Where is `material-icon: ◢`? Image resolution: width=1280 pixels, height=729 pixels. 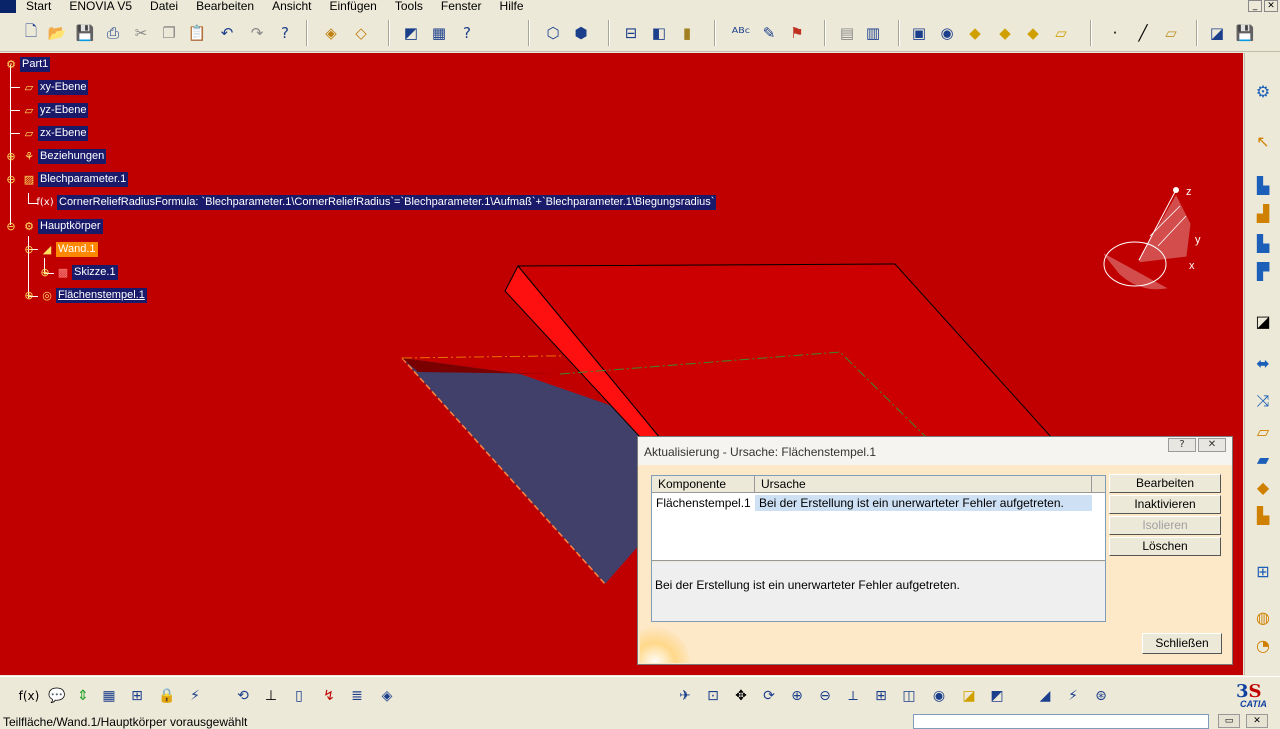
material-icon: ◢ is located at coordinates (1045, 696).